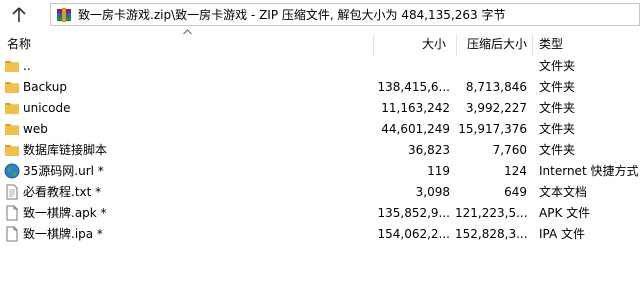 This screenshot has width=641, height=295. Describe the element at coordinates (429, 150) in the screenshot. I see `file-size: 36,823` at that location.